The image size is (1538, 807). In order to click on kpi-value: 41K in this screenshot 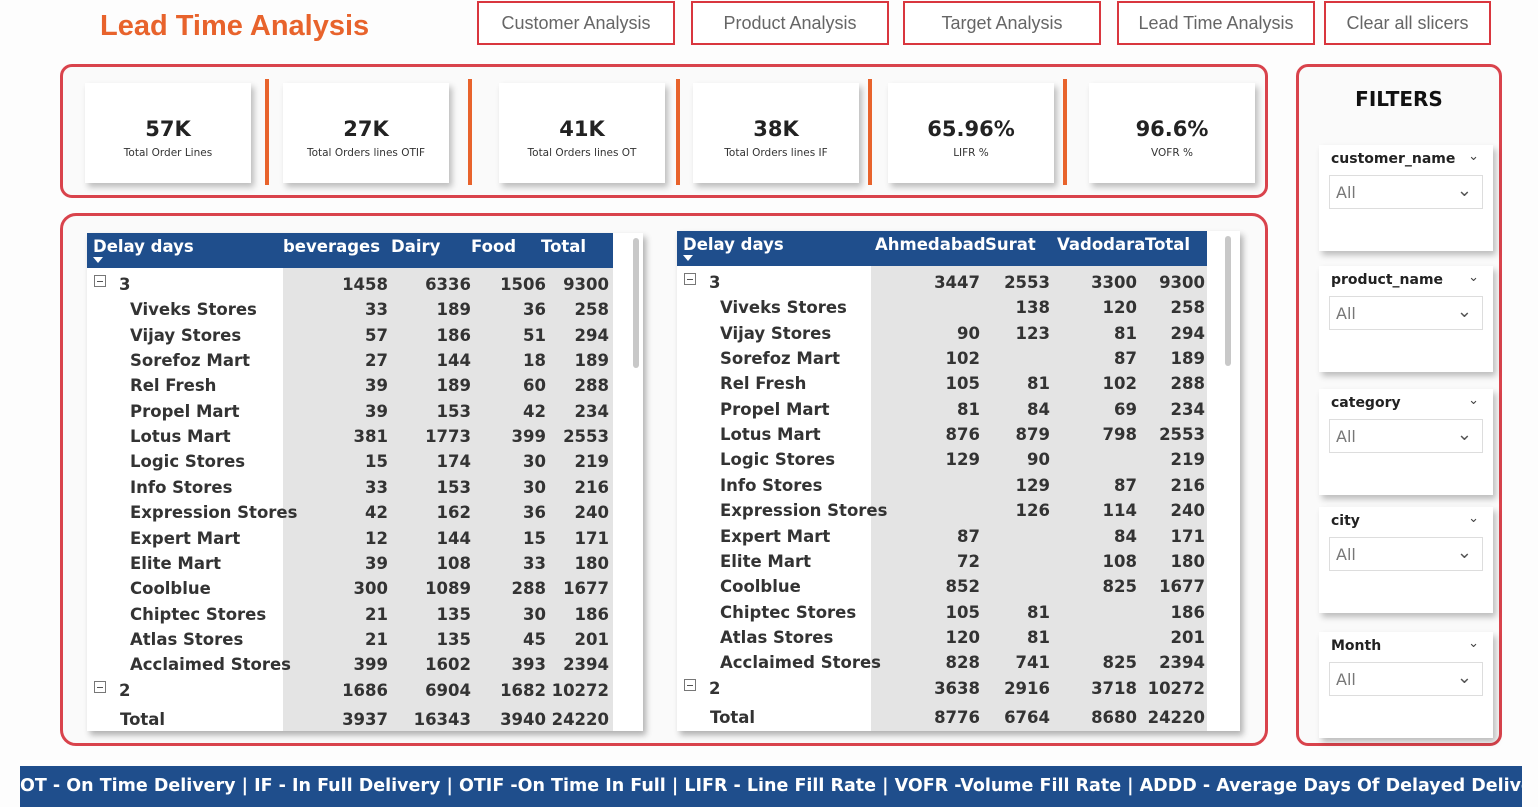, I will do `click(582, 129)`.